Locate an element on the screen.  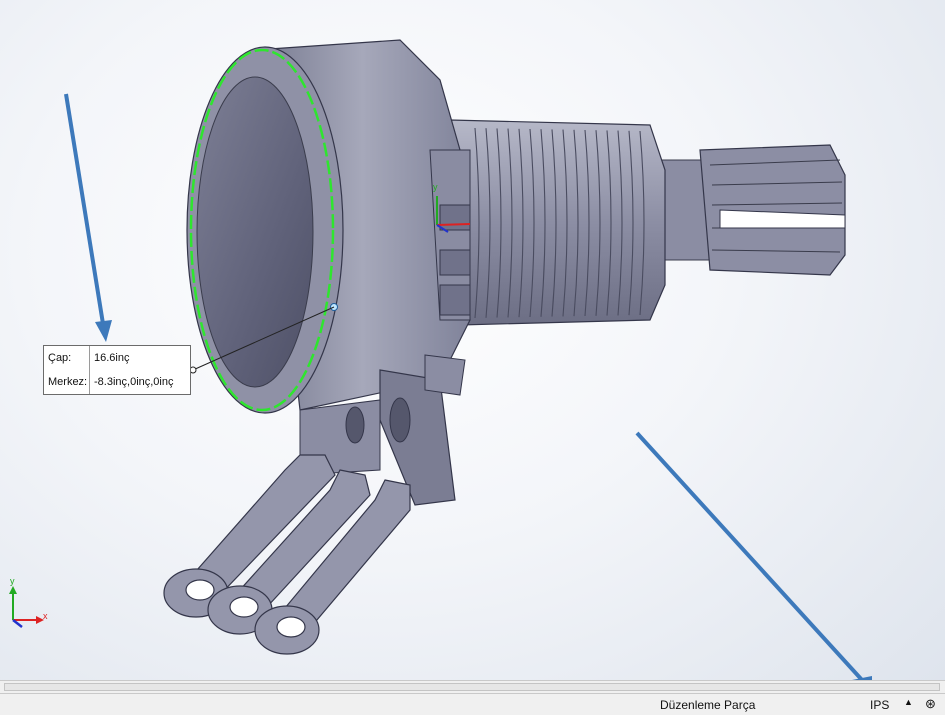
diameter-value: 16.6inç is located at coordinates (112, 358).